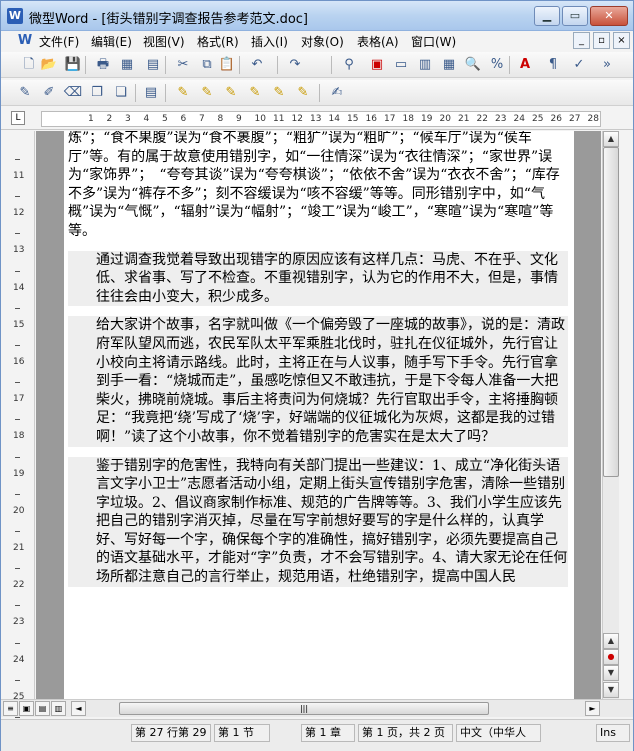 The image size is (634, 751). What do you see at coordinates (349, 65) in the screenshot?
I see `find-icon: ⚲` at bounding box center [349, 65].